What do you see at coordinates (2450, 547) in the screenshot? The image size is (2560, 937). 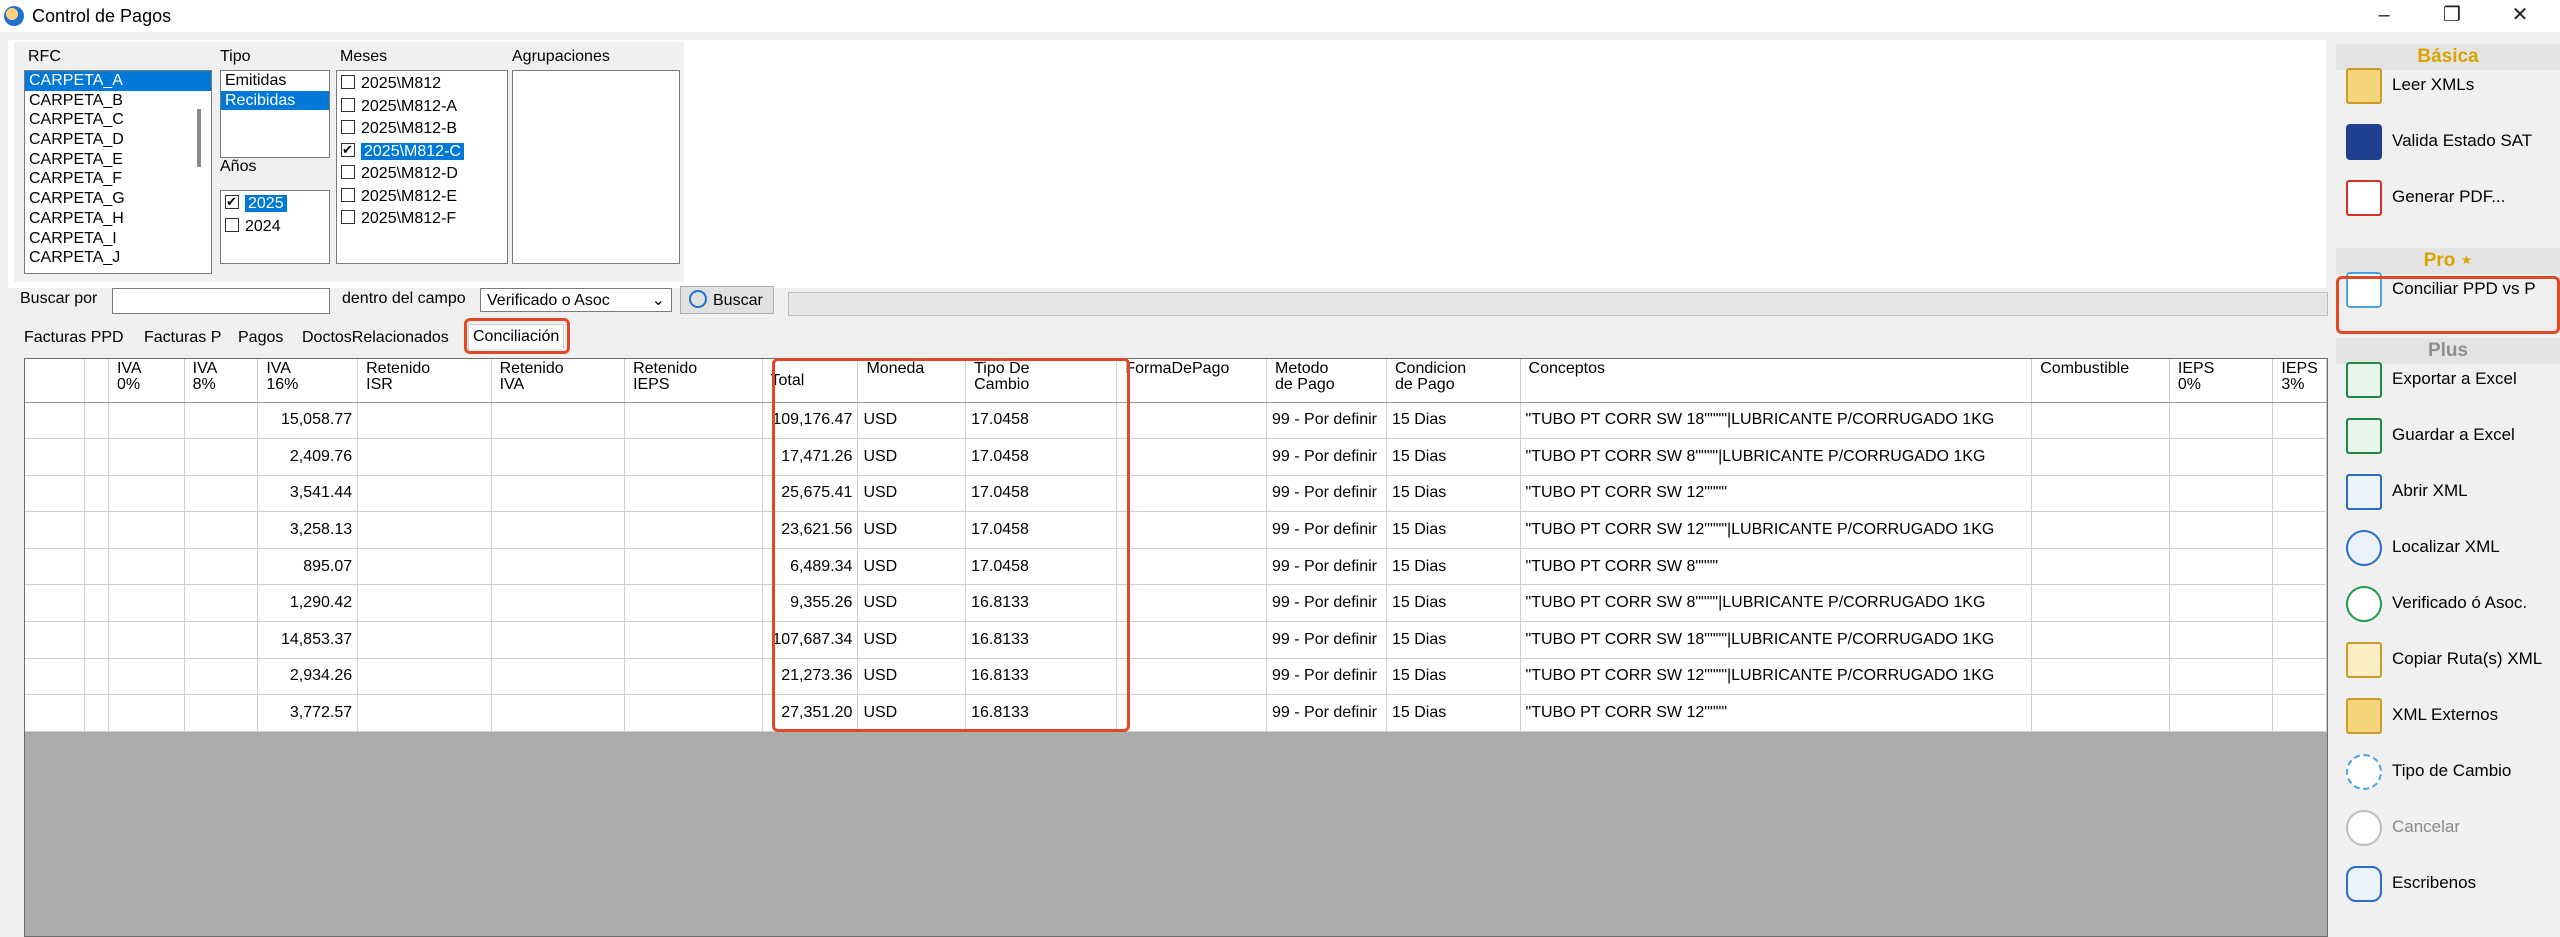 I see `action-button: Localizar XML` at bounding box center [2450, 547].